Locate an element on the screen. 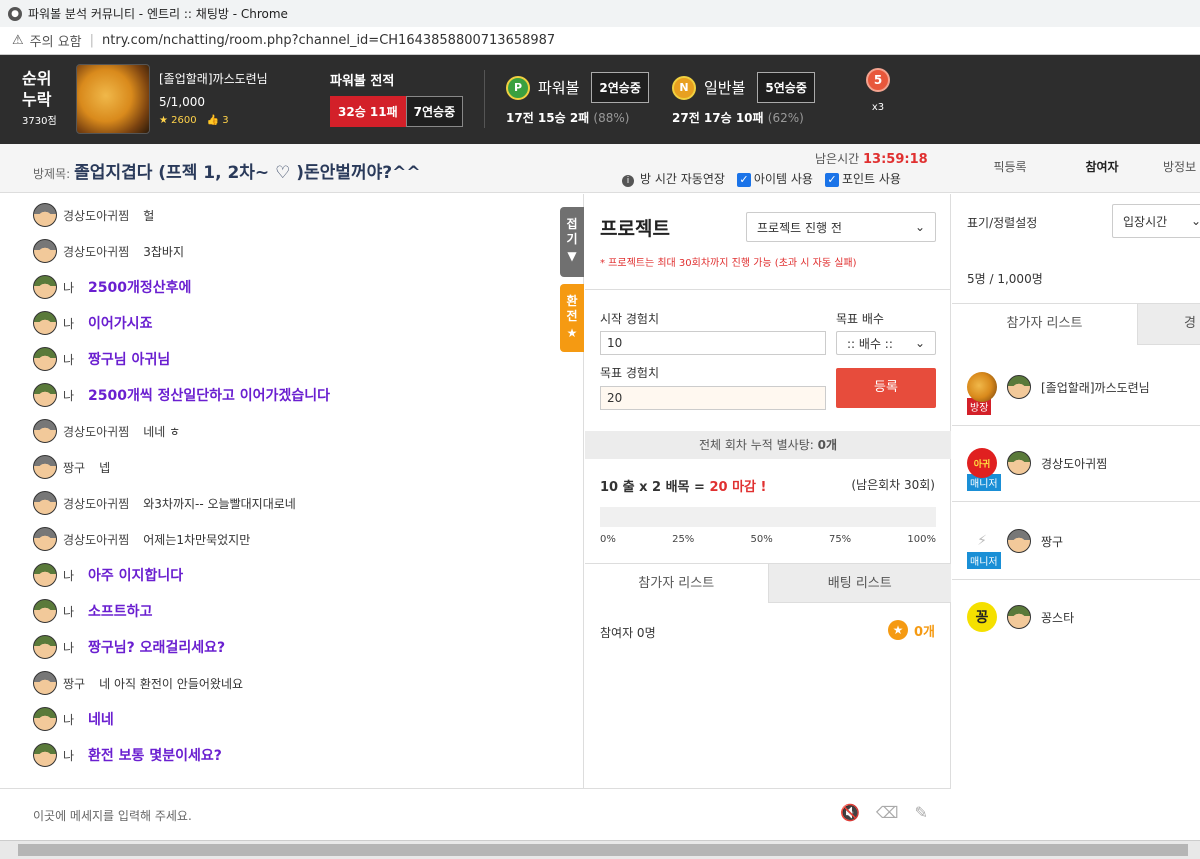 The height and width of the screenshot is (859, 1200). target-exp-input: 20 is located at coordinates (713, 398).